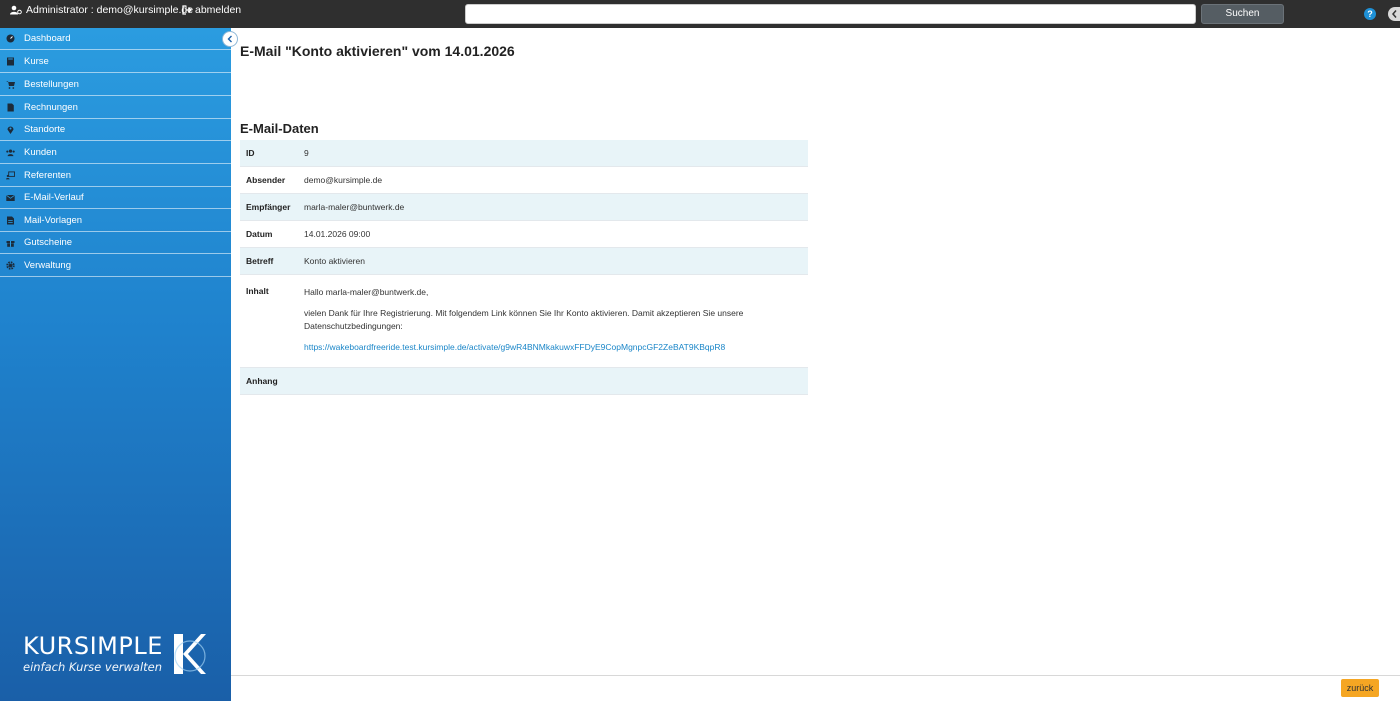 The width and height of the screenshot is (1400, 701). Describe the element at coordinates (377, 51) in the screenshot. I see `page-title: E-Mail "Konto aktivieren" vom 14.01.2026` at that location.